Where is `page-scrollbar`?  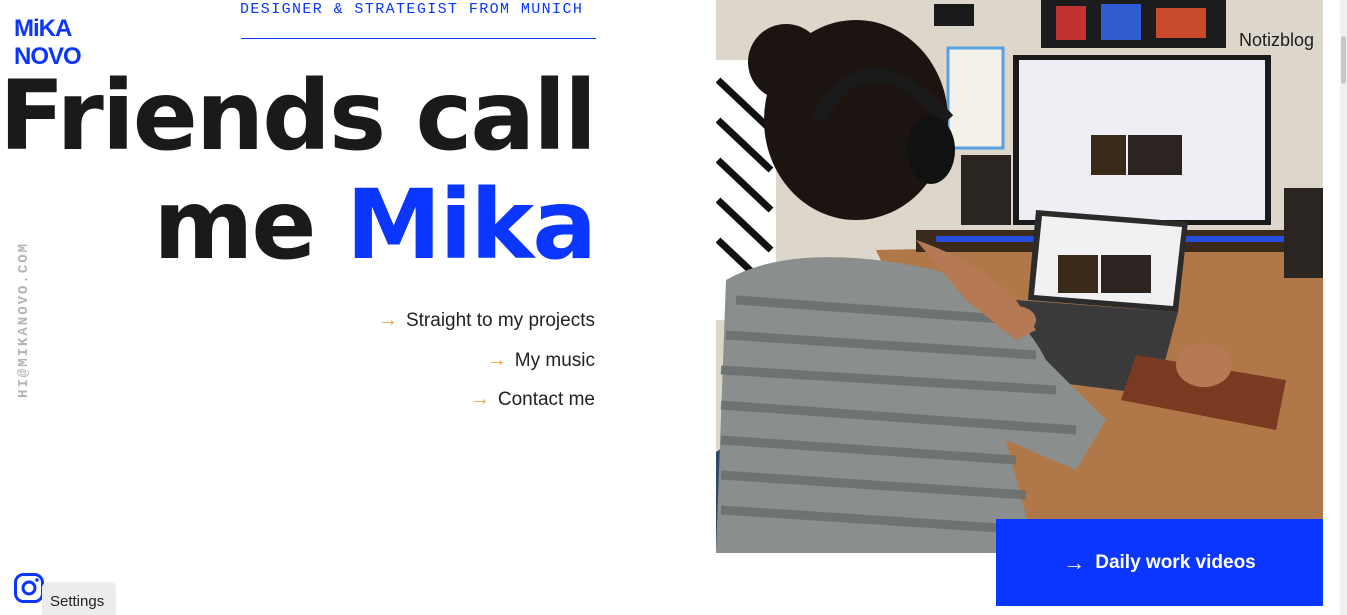
page-scrollbar is located at coordinates (1343, 307).